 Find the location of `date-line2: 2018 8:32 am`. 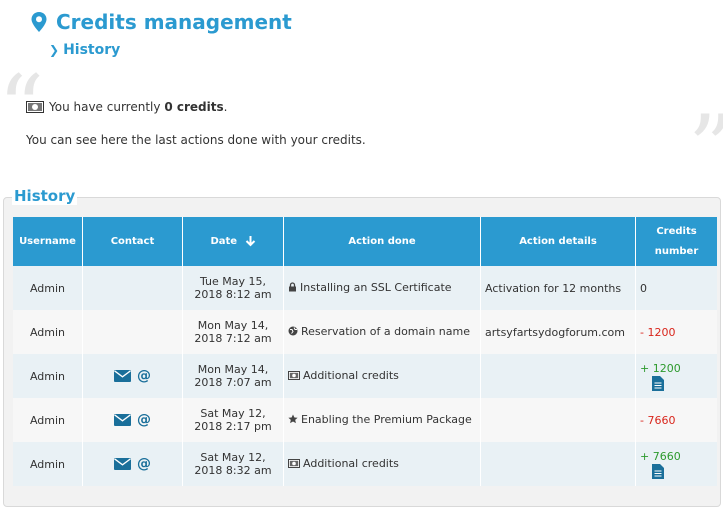

date-line2: 2018 8:32 am is located at coordinates (233, 470).